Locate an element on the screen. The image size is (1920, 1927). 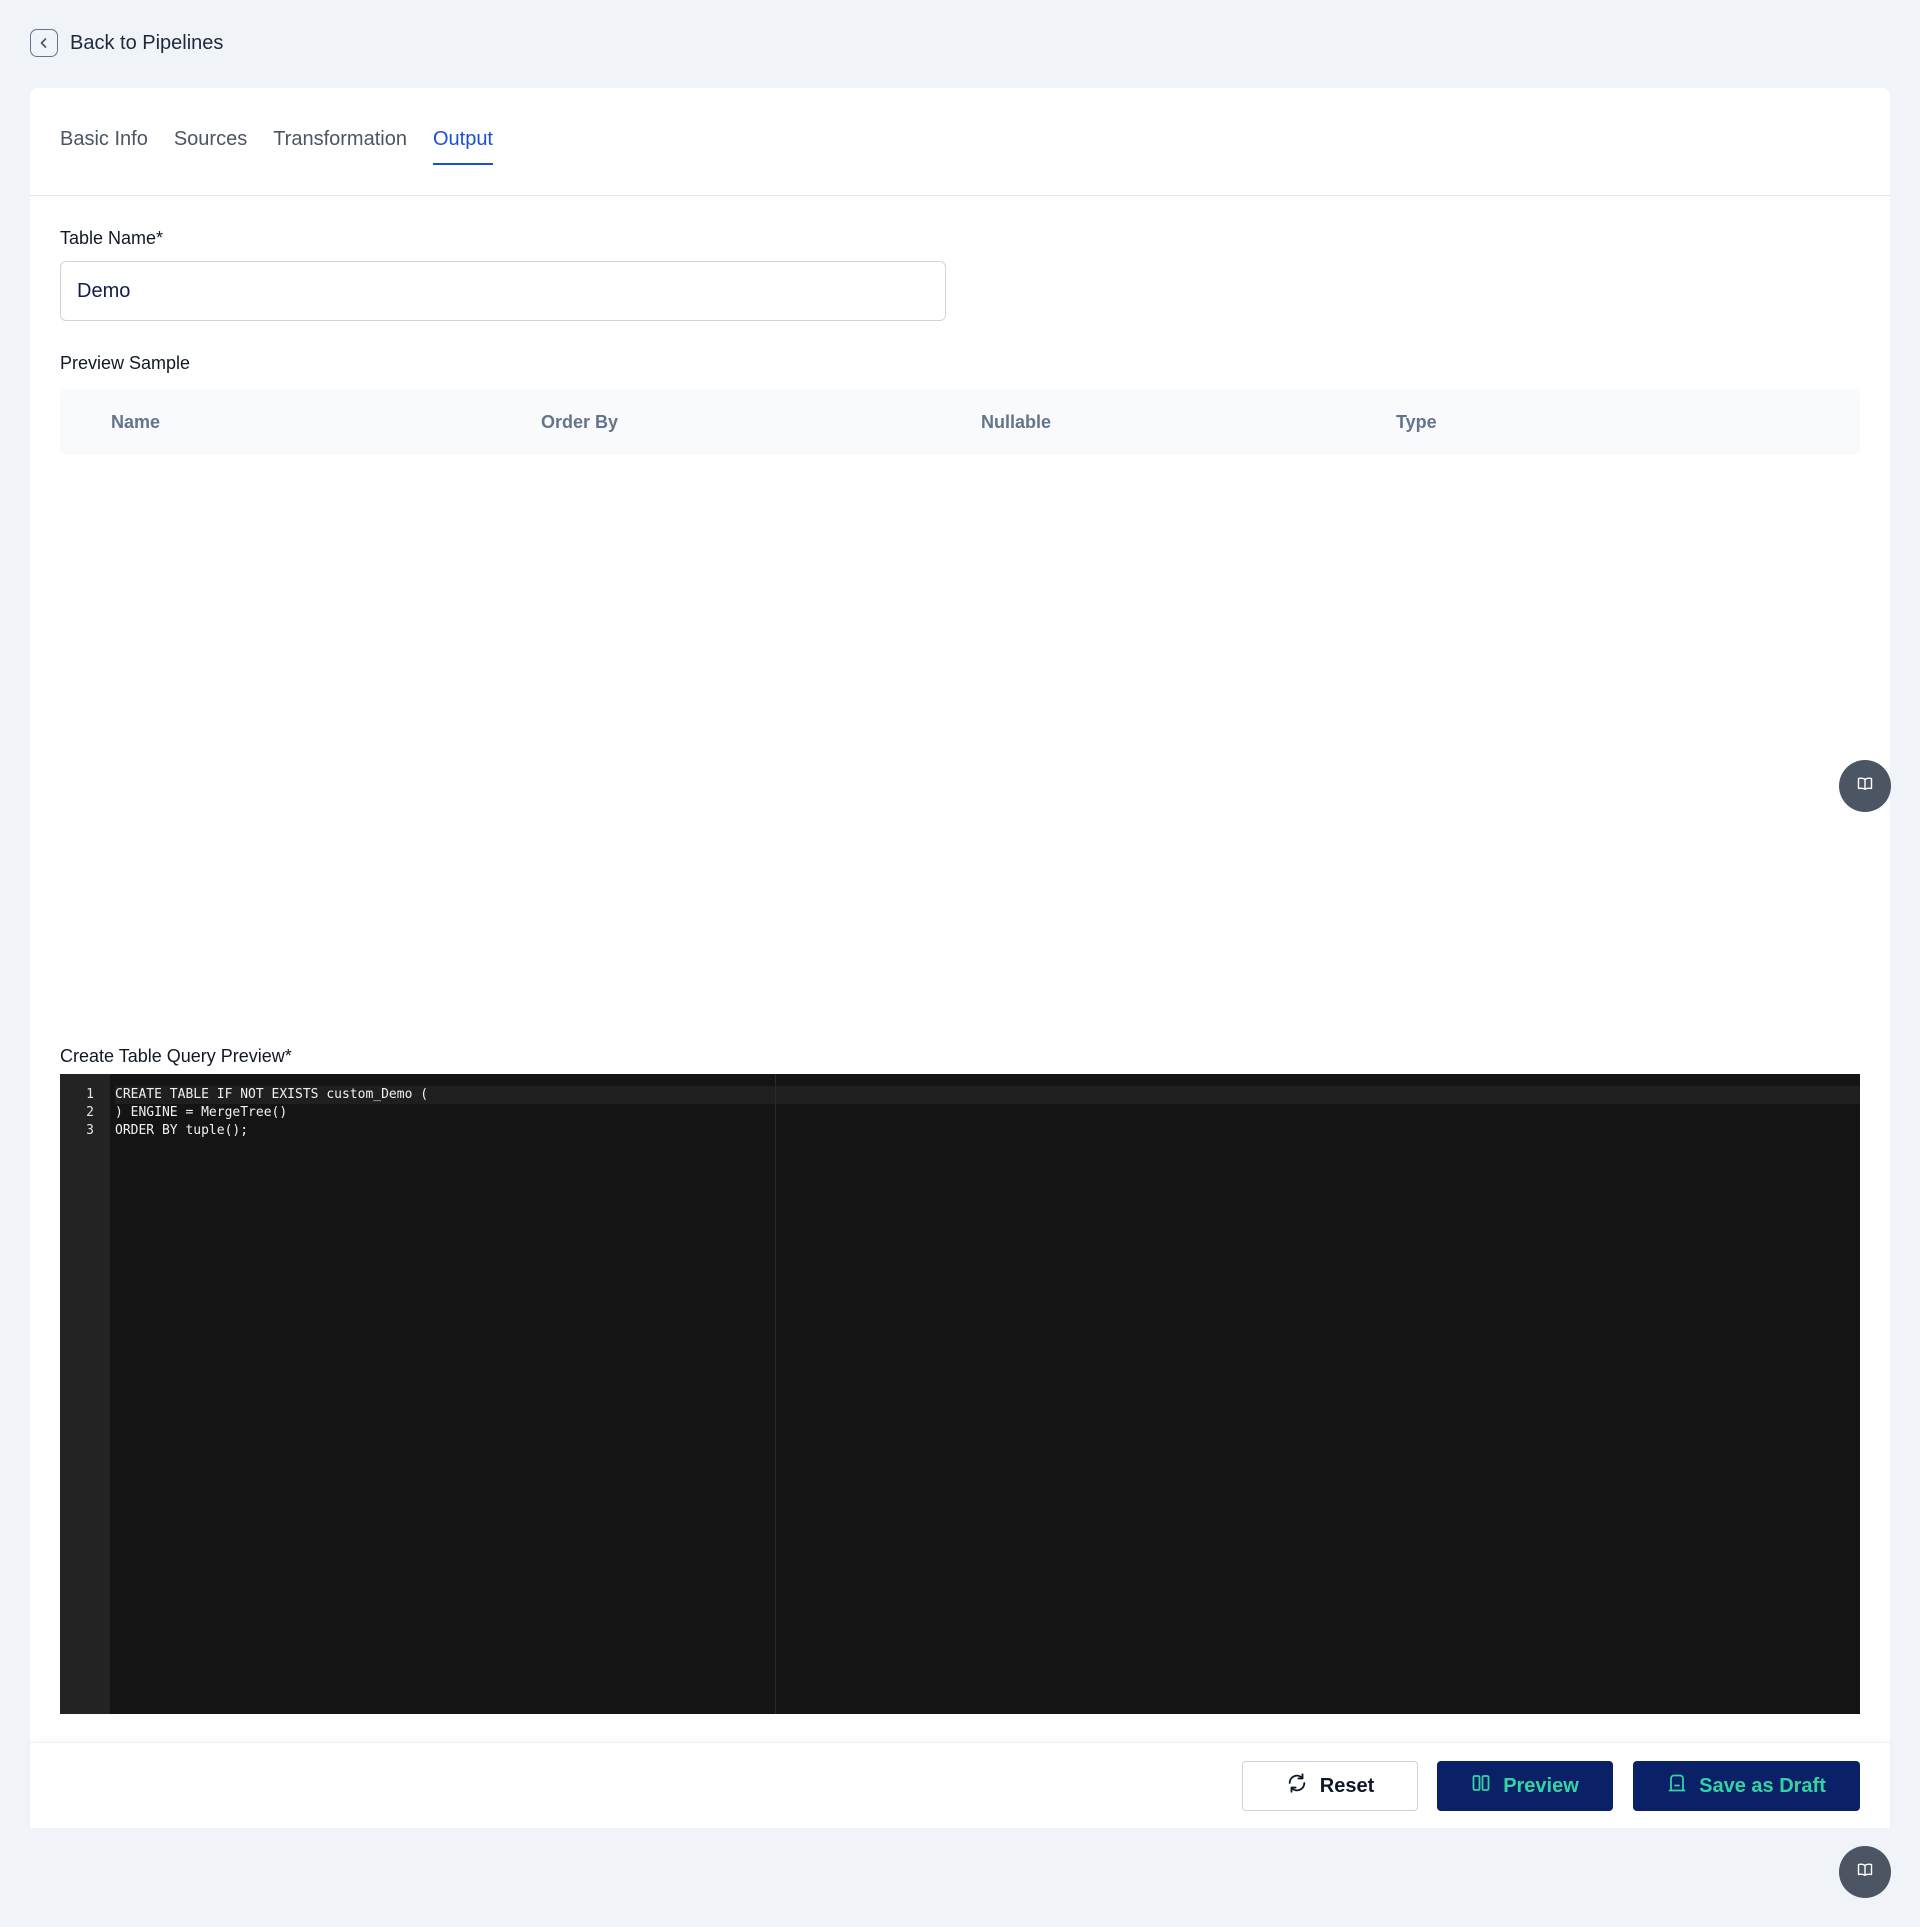
column-header-type: Type is located at coordinates (1416, 421).